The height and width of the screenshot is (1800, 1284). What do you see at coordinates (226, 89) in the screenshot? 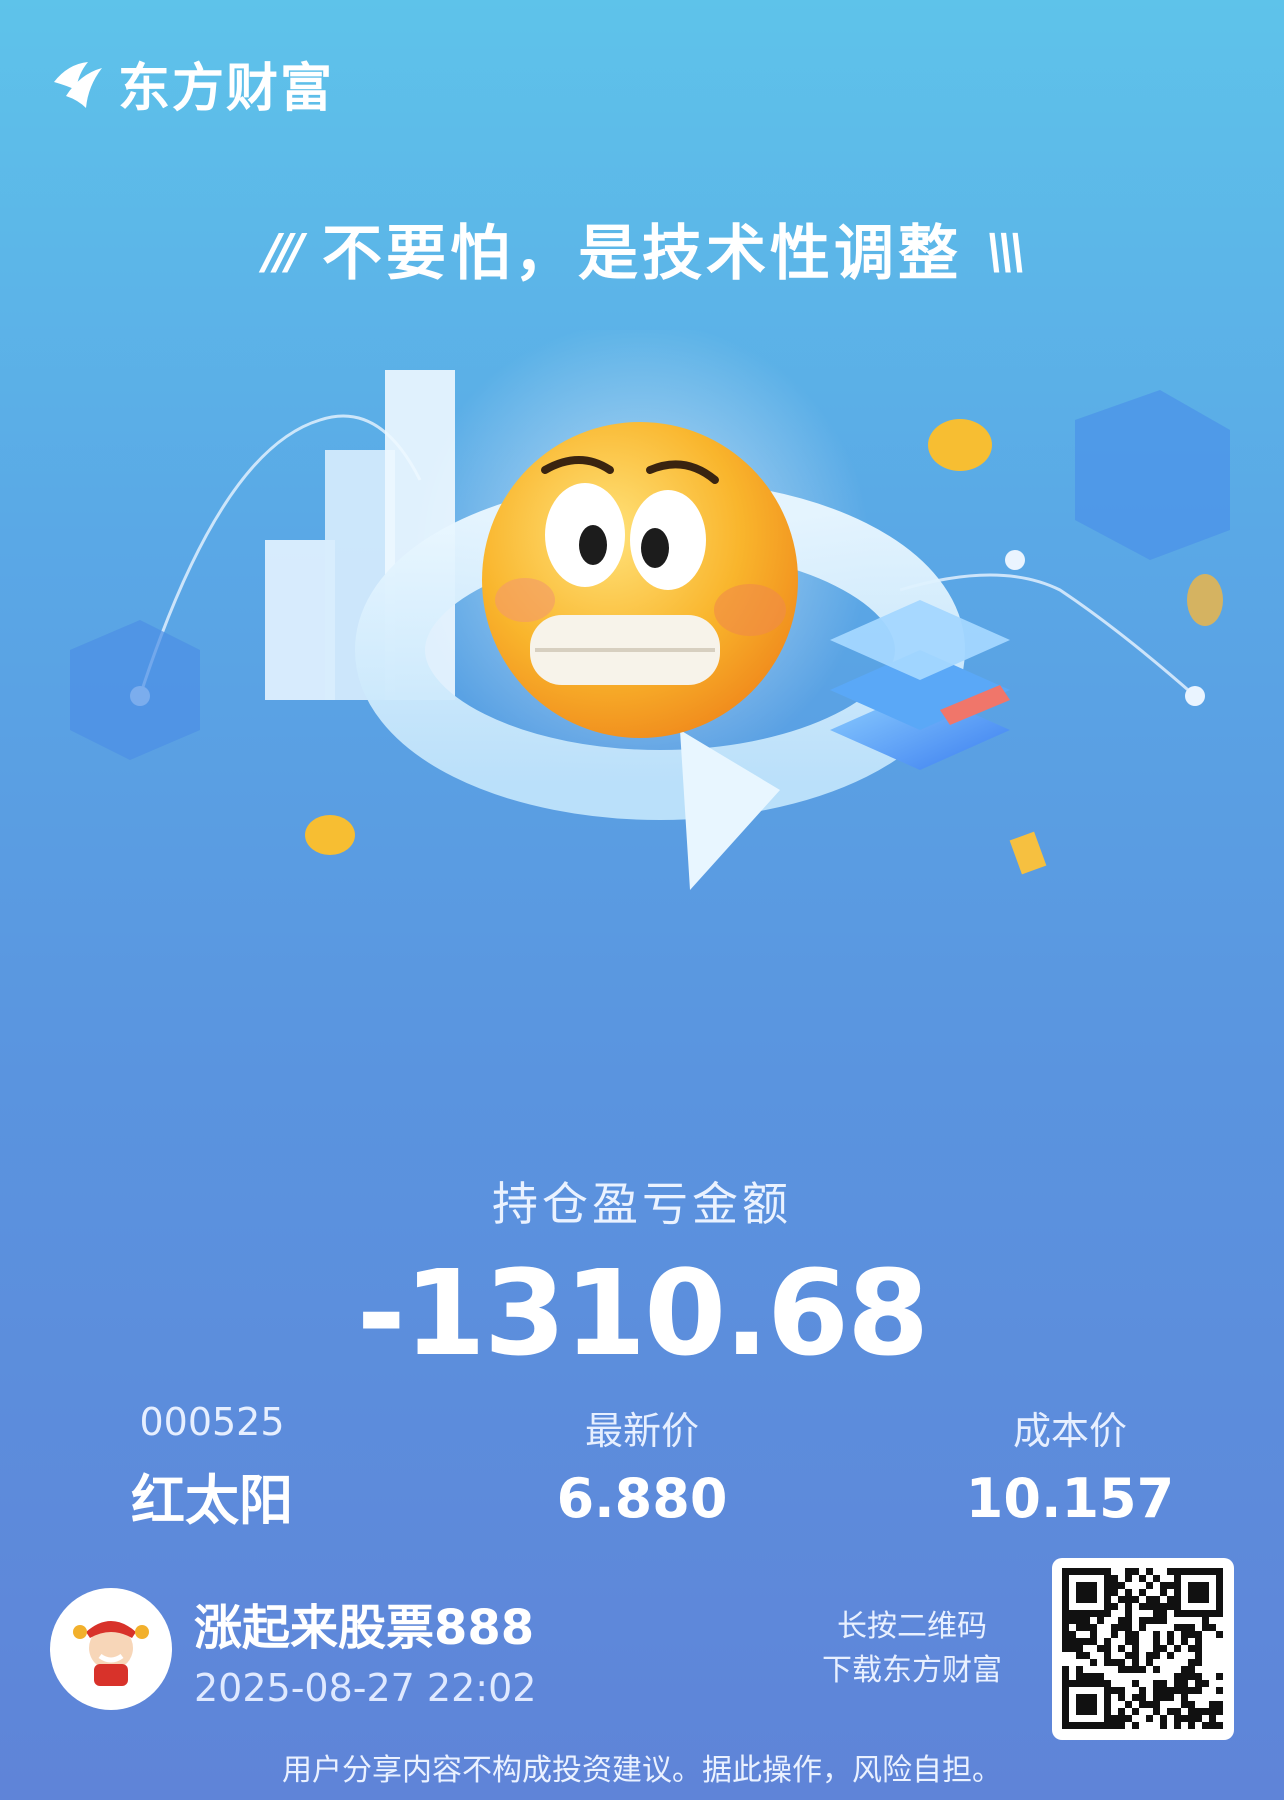
I see `brand-name: 东方财富` at bounding box center [226, 89].